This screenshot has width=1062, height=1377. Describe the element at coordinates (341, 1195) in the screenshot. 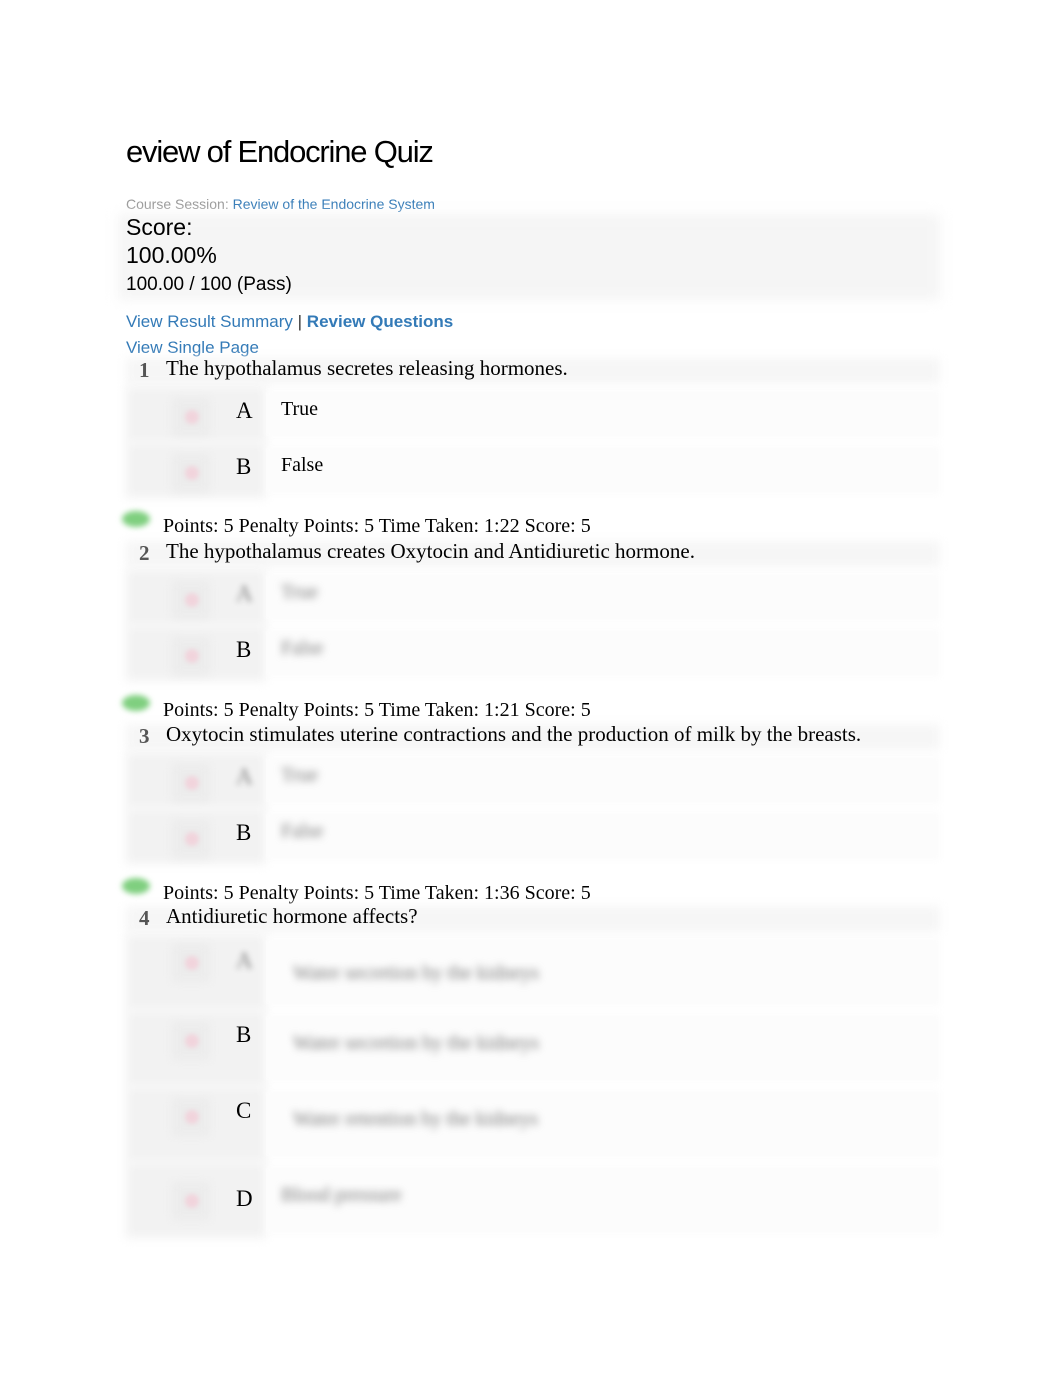

I see `option-text: Blood pressure` at that location.